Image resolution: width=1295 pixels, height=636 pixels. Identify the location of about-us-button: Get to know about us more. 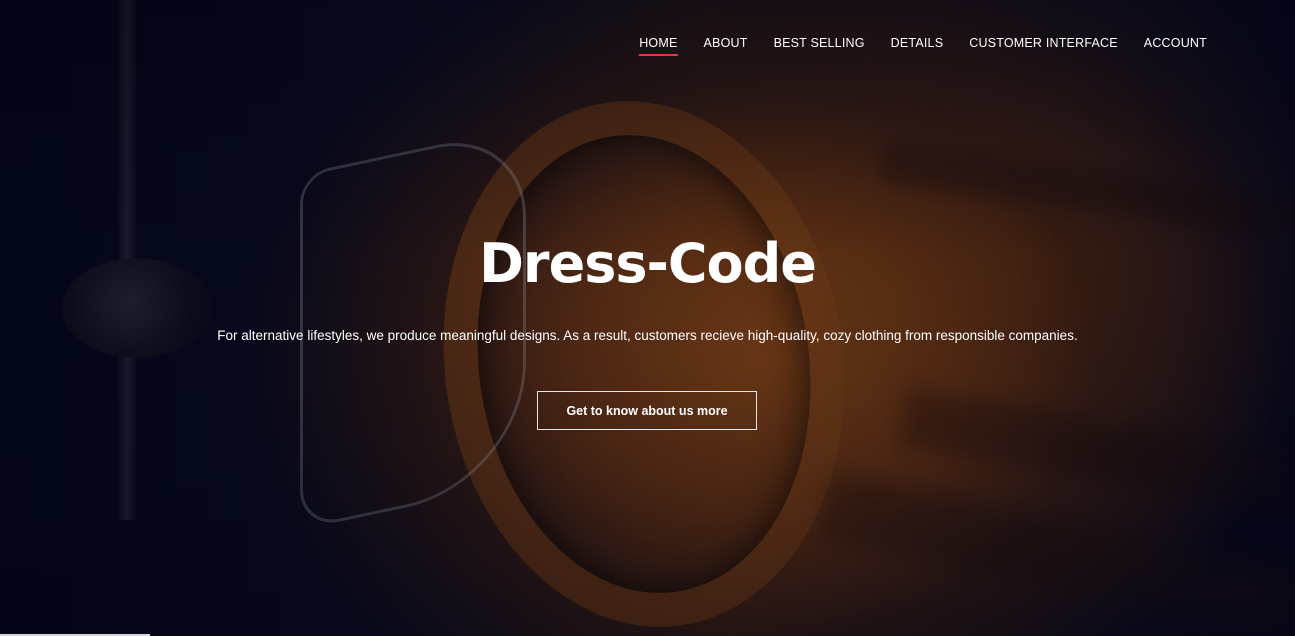
(647, 410).